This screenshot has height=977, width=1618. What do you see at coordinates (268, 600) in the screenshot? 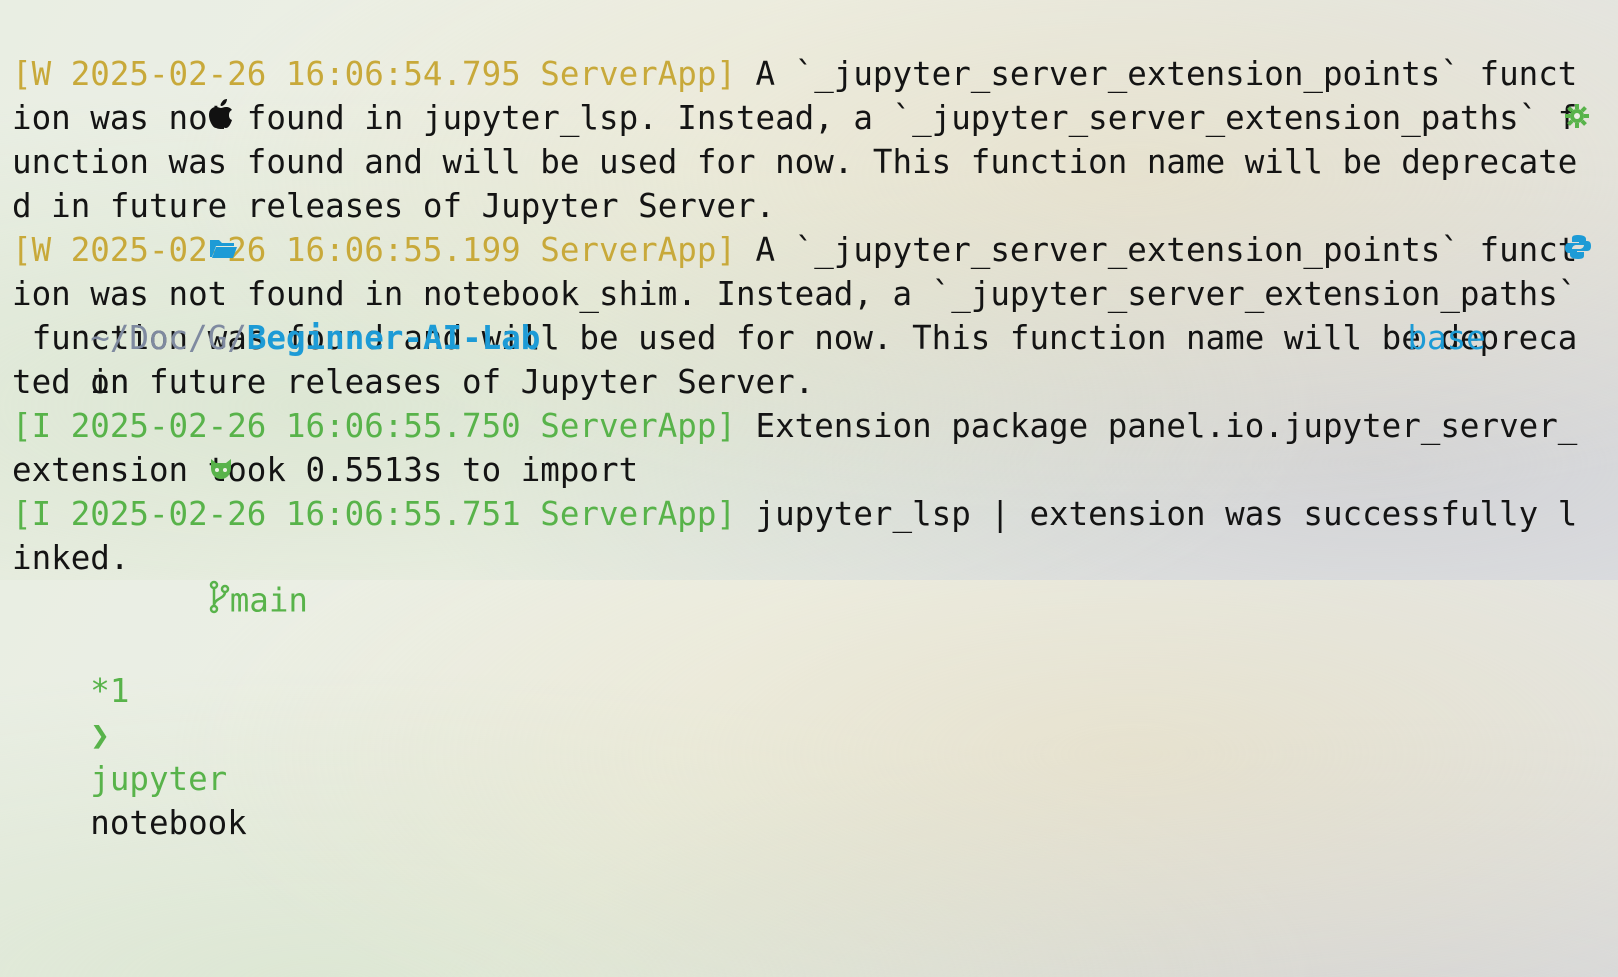
I see `git-branch-name: main` at bounding box center [268, 600].